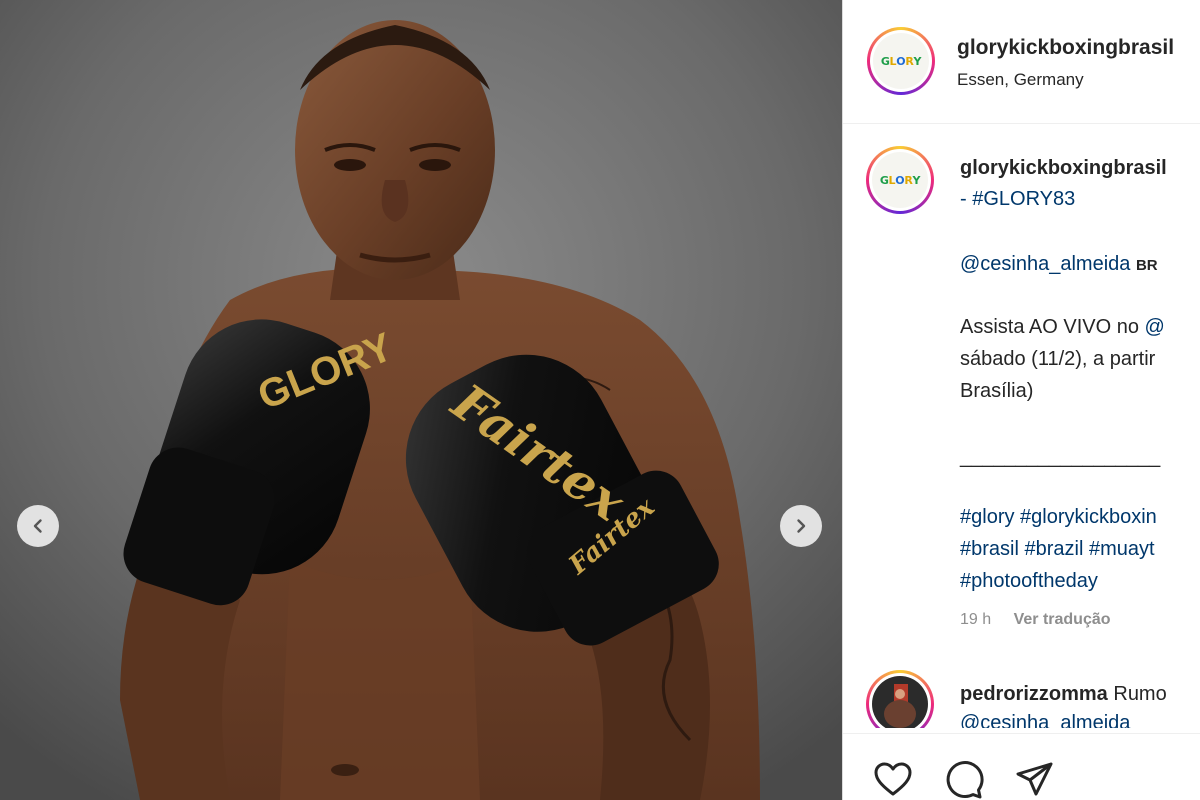 The height and width of the screenshot is (800, 1200). What do you see at coordinates (1058, 517) in the screenshot?
I see `caption-hashtags-1: #glory #glorykickboxin` at bounding box center [1058, 517].